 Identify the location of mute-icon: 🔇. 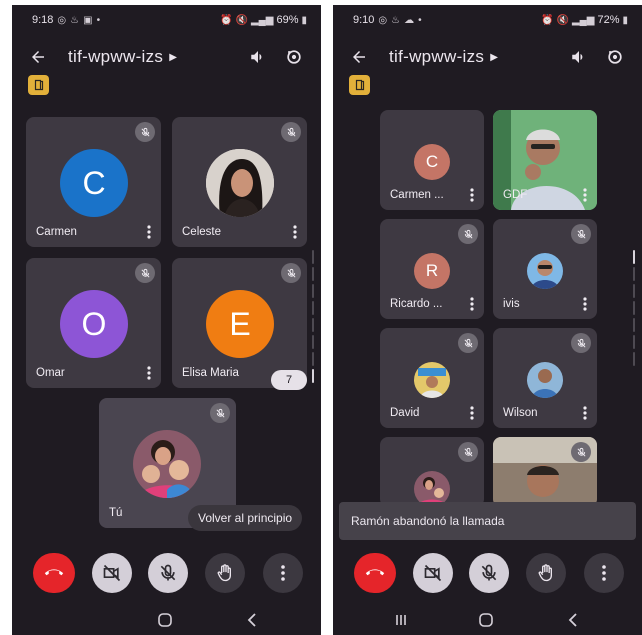
(562, 20).